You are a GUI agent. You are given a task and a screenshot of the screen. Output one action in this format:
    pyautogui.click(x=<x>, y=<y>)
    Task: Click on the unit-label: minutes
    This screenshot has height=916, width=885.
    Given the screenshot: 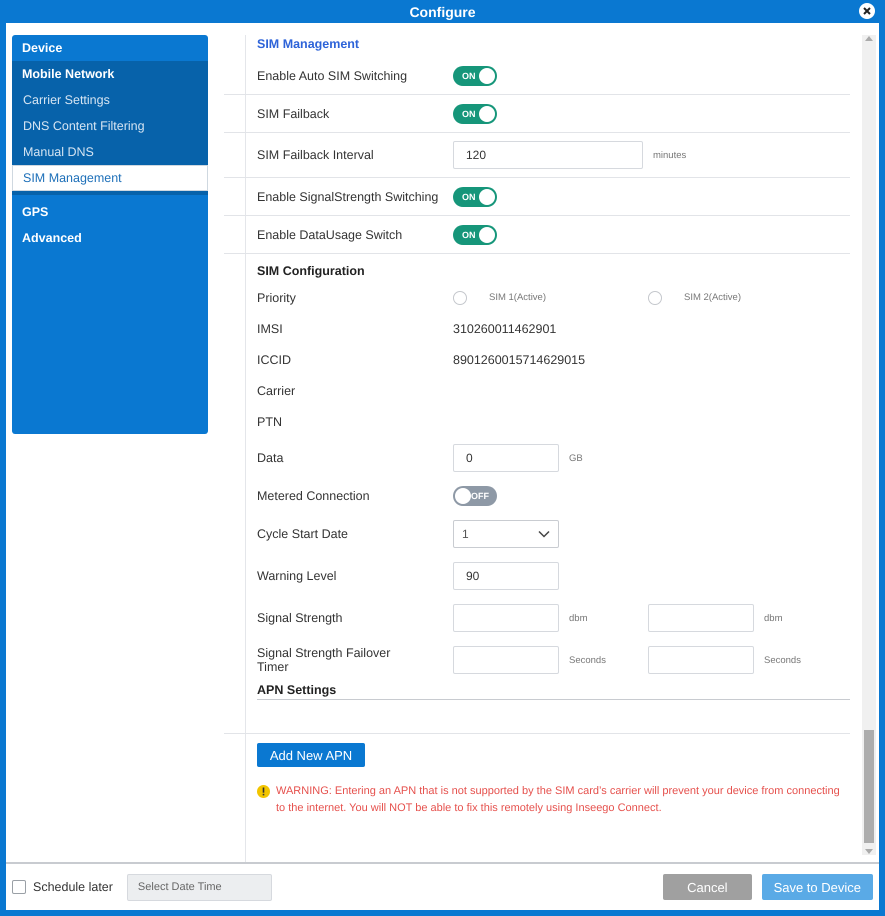 What is the action you would take?
    pyautogui.click(x=669, y=155)
    